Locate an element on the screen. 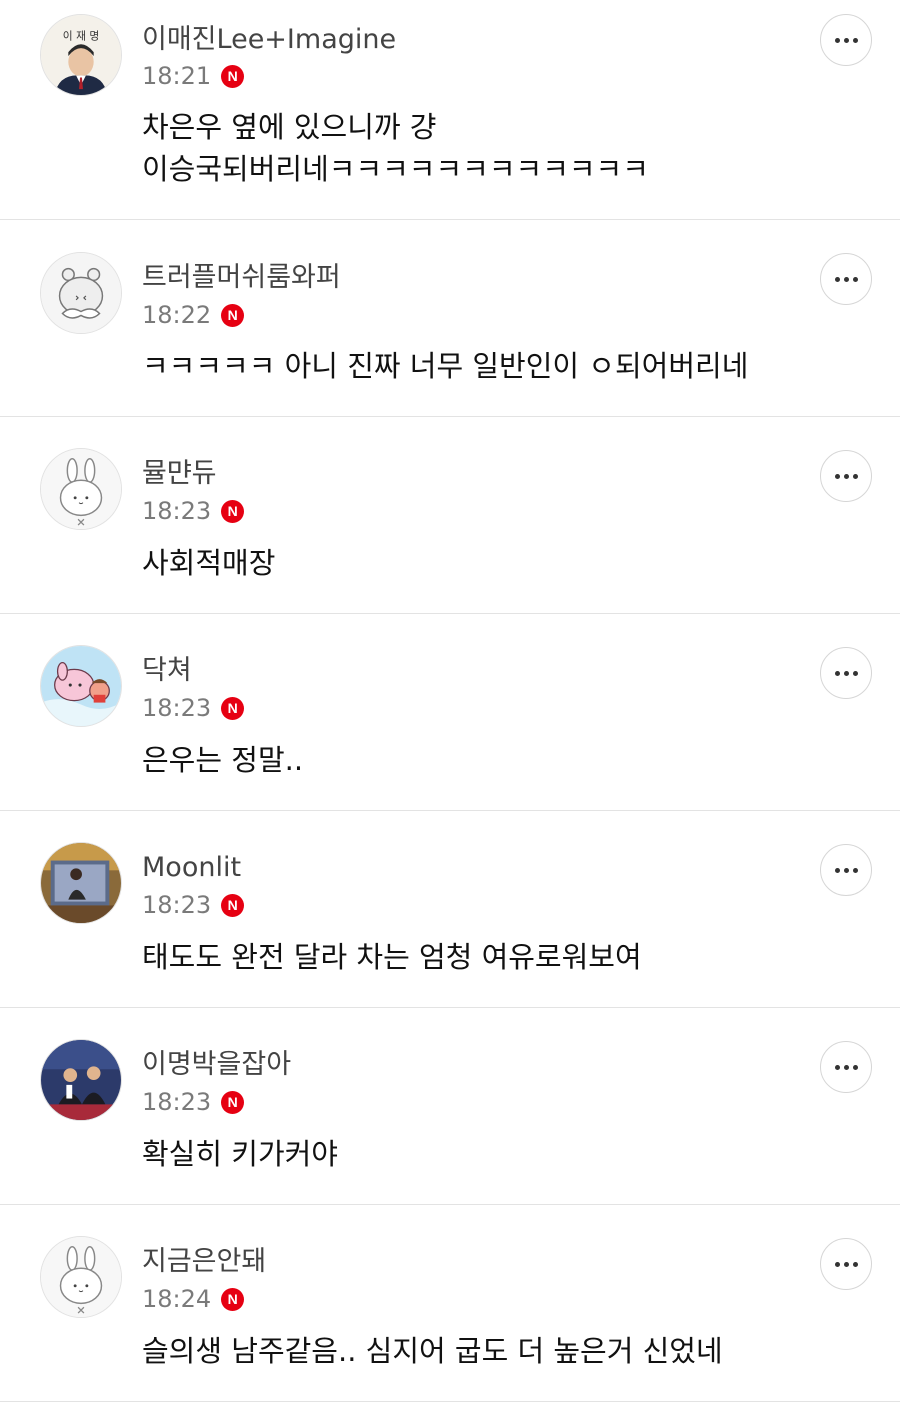  comment-time: 18:24 is located at coordinates (177, 1299).